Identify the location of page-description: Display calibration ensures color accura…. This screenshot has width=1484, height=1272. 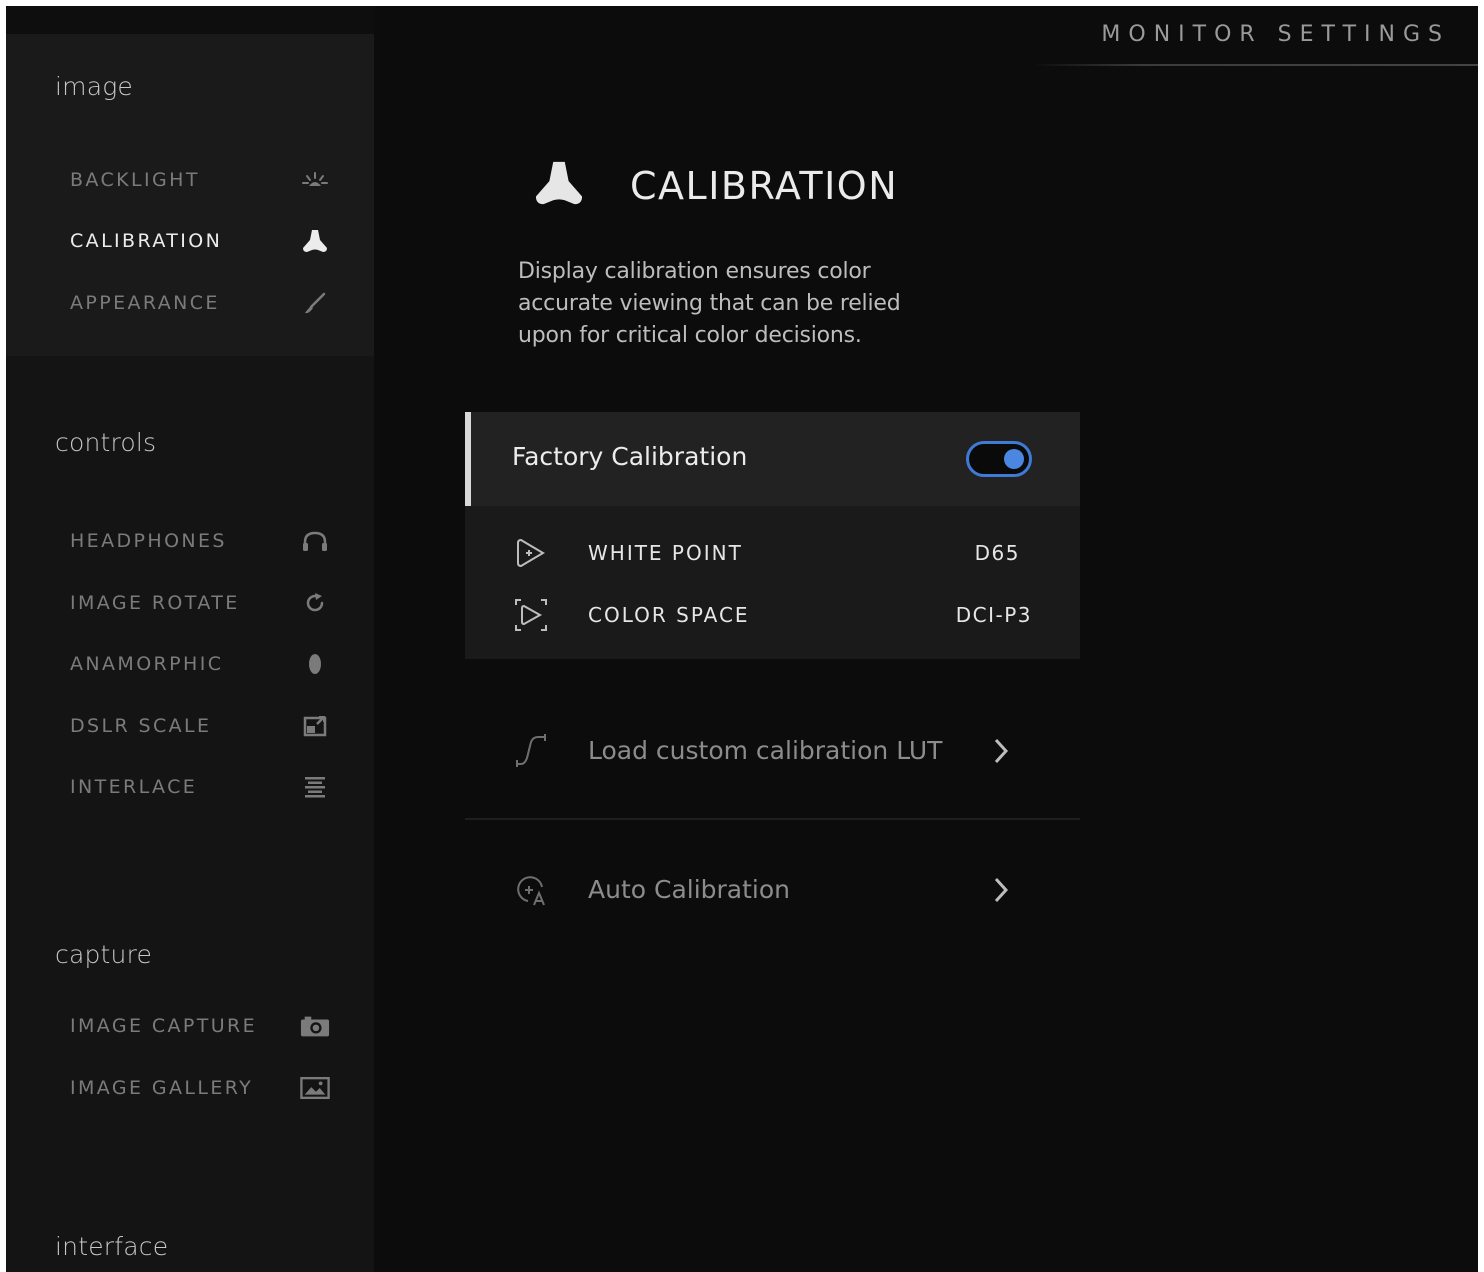
(709, 303).